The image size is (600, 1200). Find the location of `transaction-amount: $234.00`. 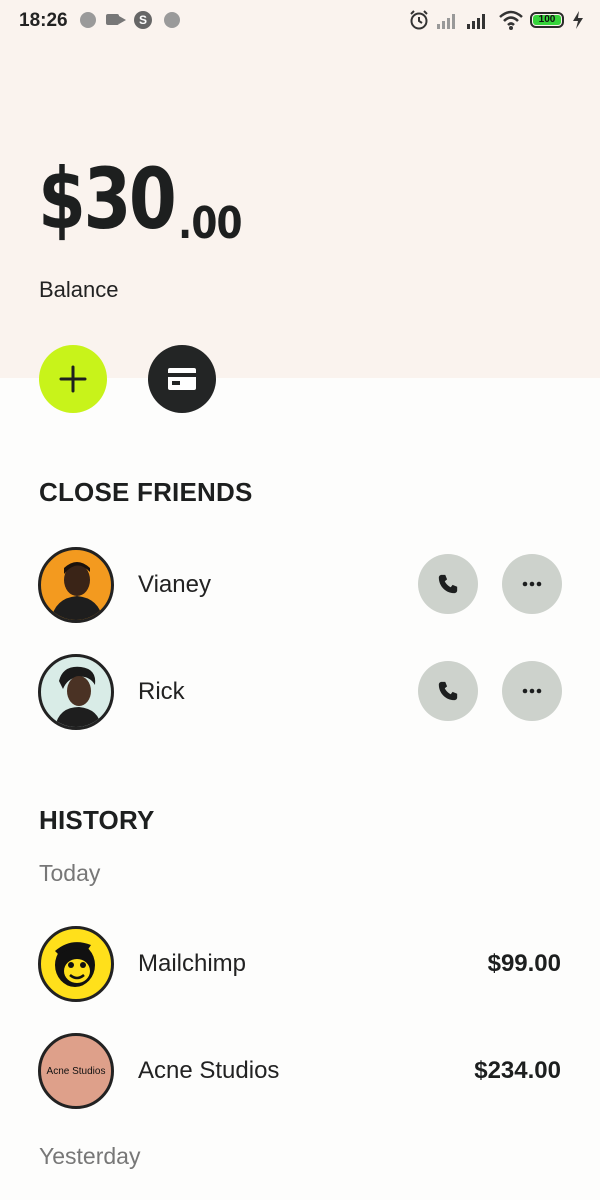

transaction-amount: $234.00 is located at coordinates (517, 1070).